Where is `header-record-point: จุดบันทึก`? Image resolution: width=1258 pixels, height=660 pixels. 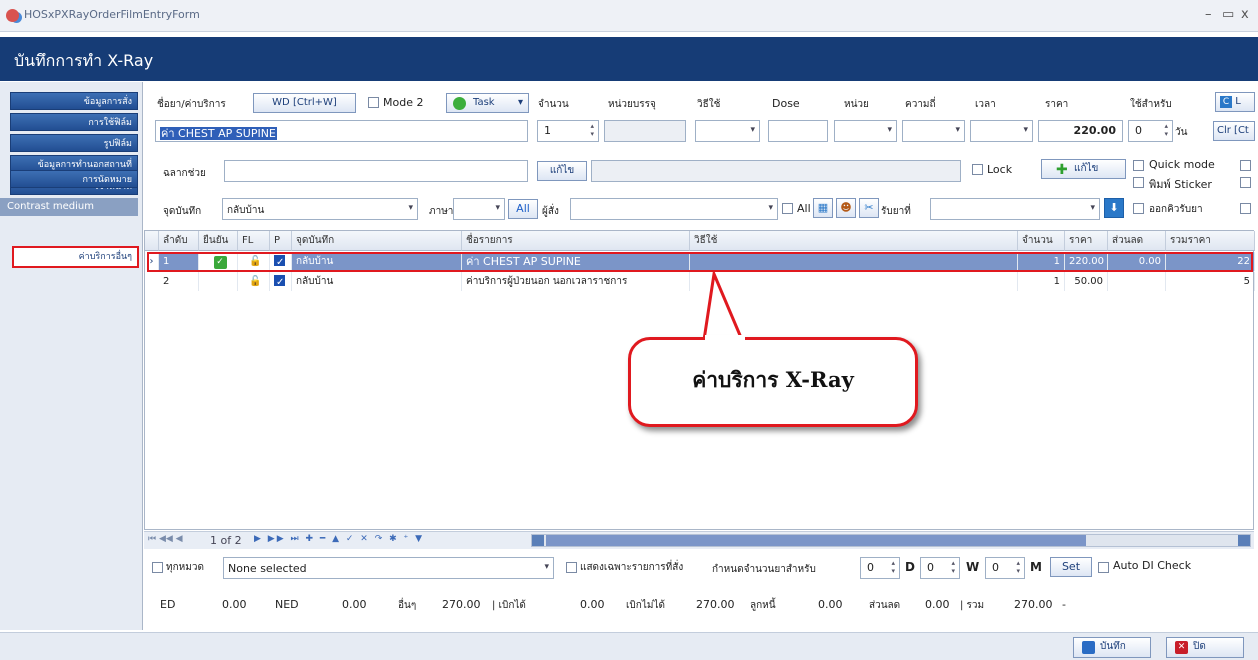
header-record-point: จุดบันทึก is located at coordinates (377, 241).